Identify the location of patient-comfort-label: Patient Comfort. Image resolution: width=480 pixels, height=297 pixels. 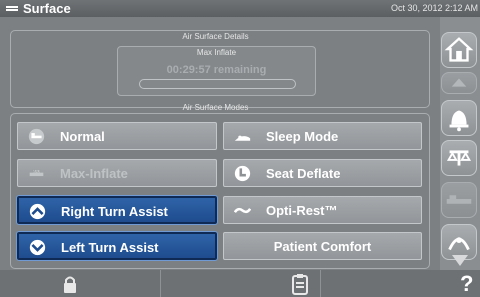
(322, 246).